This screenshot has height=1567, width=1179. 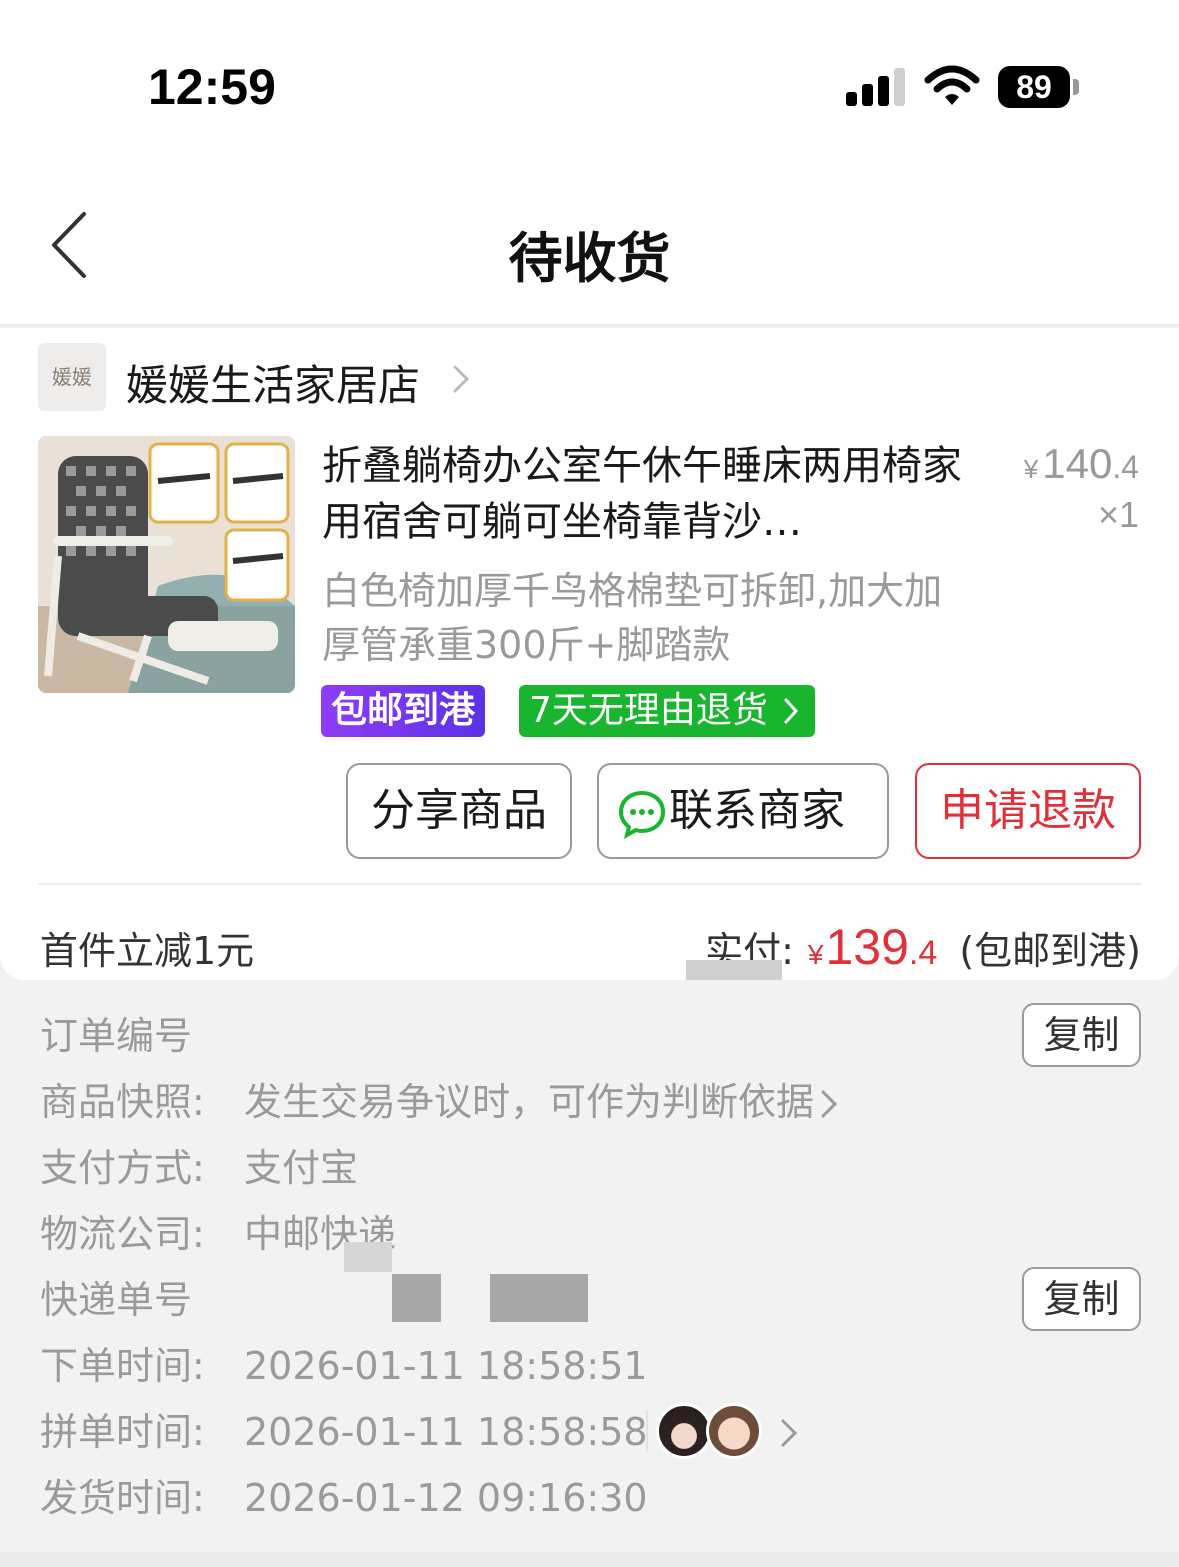 I want to click on order-time-label: 下单时间:, so click(x=122, y=1366).